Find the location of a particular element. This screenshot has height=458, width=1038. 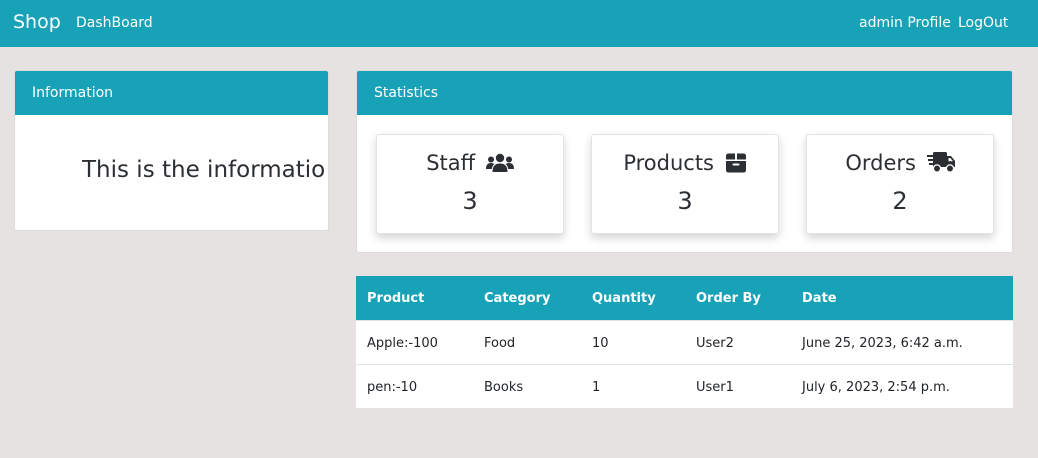

stat-value-orders: 2 is located at coordinates (900, 201).